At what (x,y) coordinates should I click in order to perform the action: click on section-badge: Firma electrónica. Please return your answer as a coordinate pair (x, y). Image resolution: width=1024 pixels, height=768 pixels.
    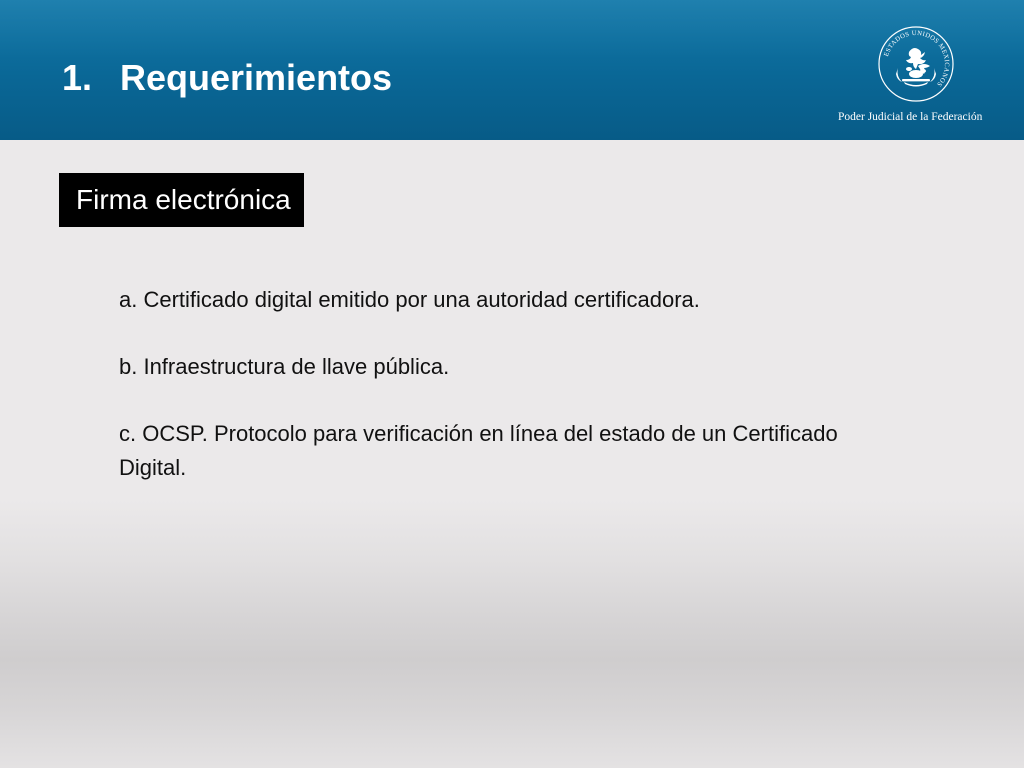
    Looking at the image, I should click on (181, 200).